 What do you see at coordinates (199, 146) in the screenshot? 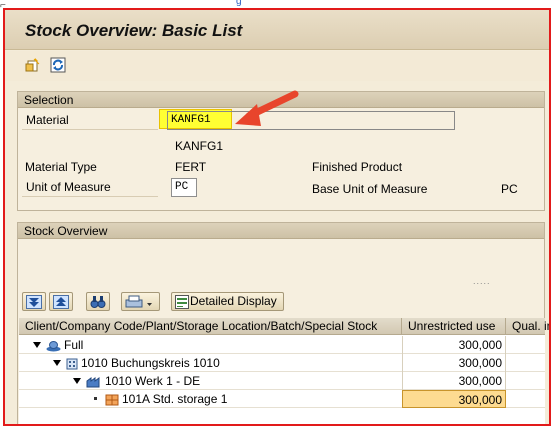
I see `material-description: KANFG1` at bounding box center [199, 146].